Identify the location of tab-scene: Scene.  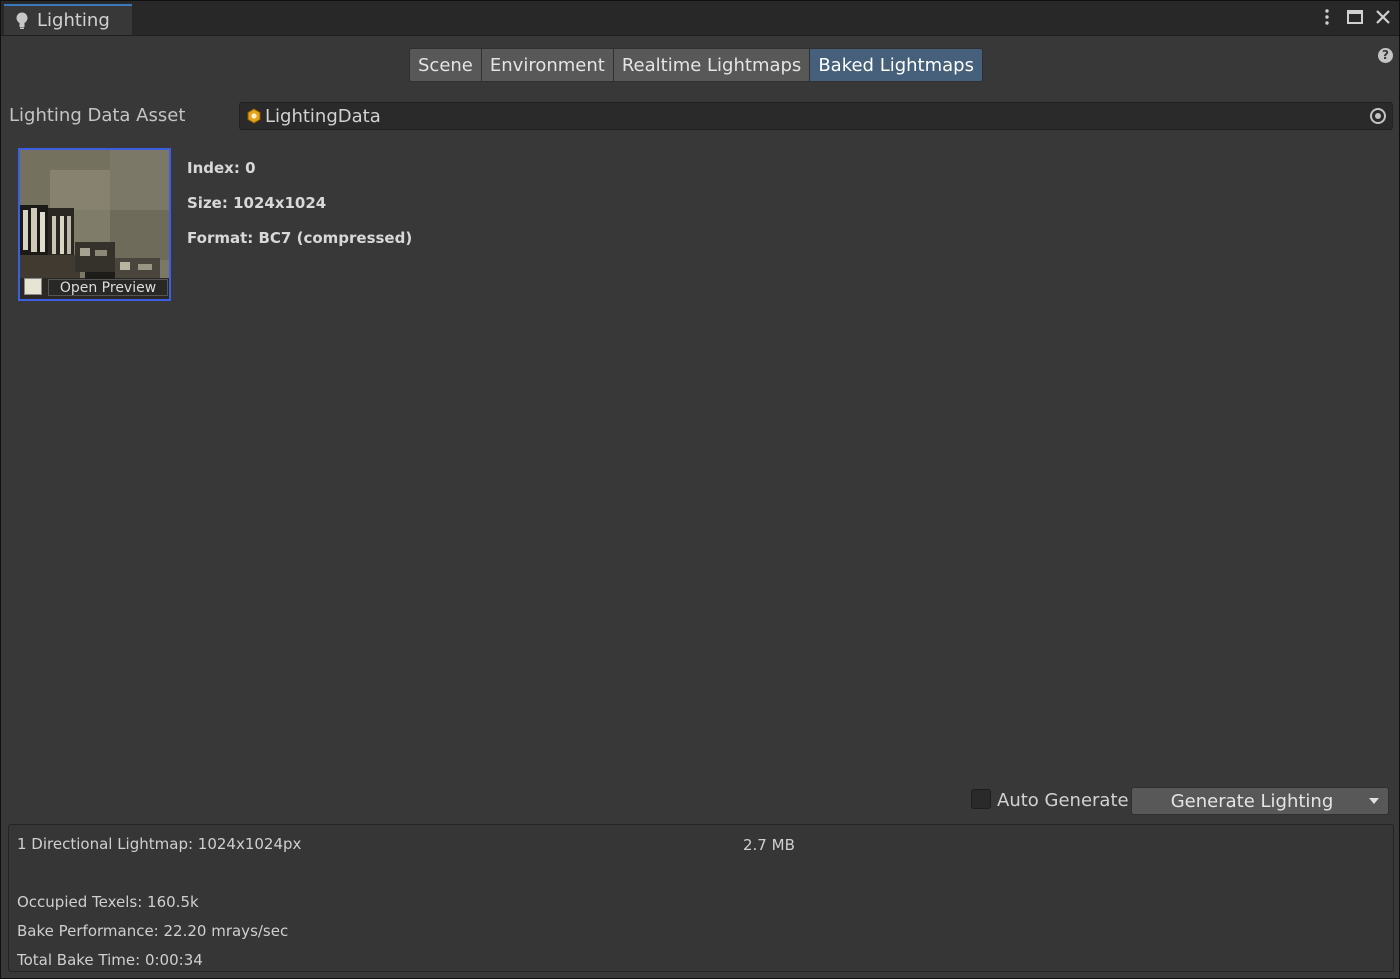
(445, 65).